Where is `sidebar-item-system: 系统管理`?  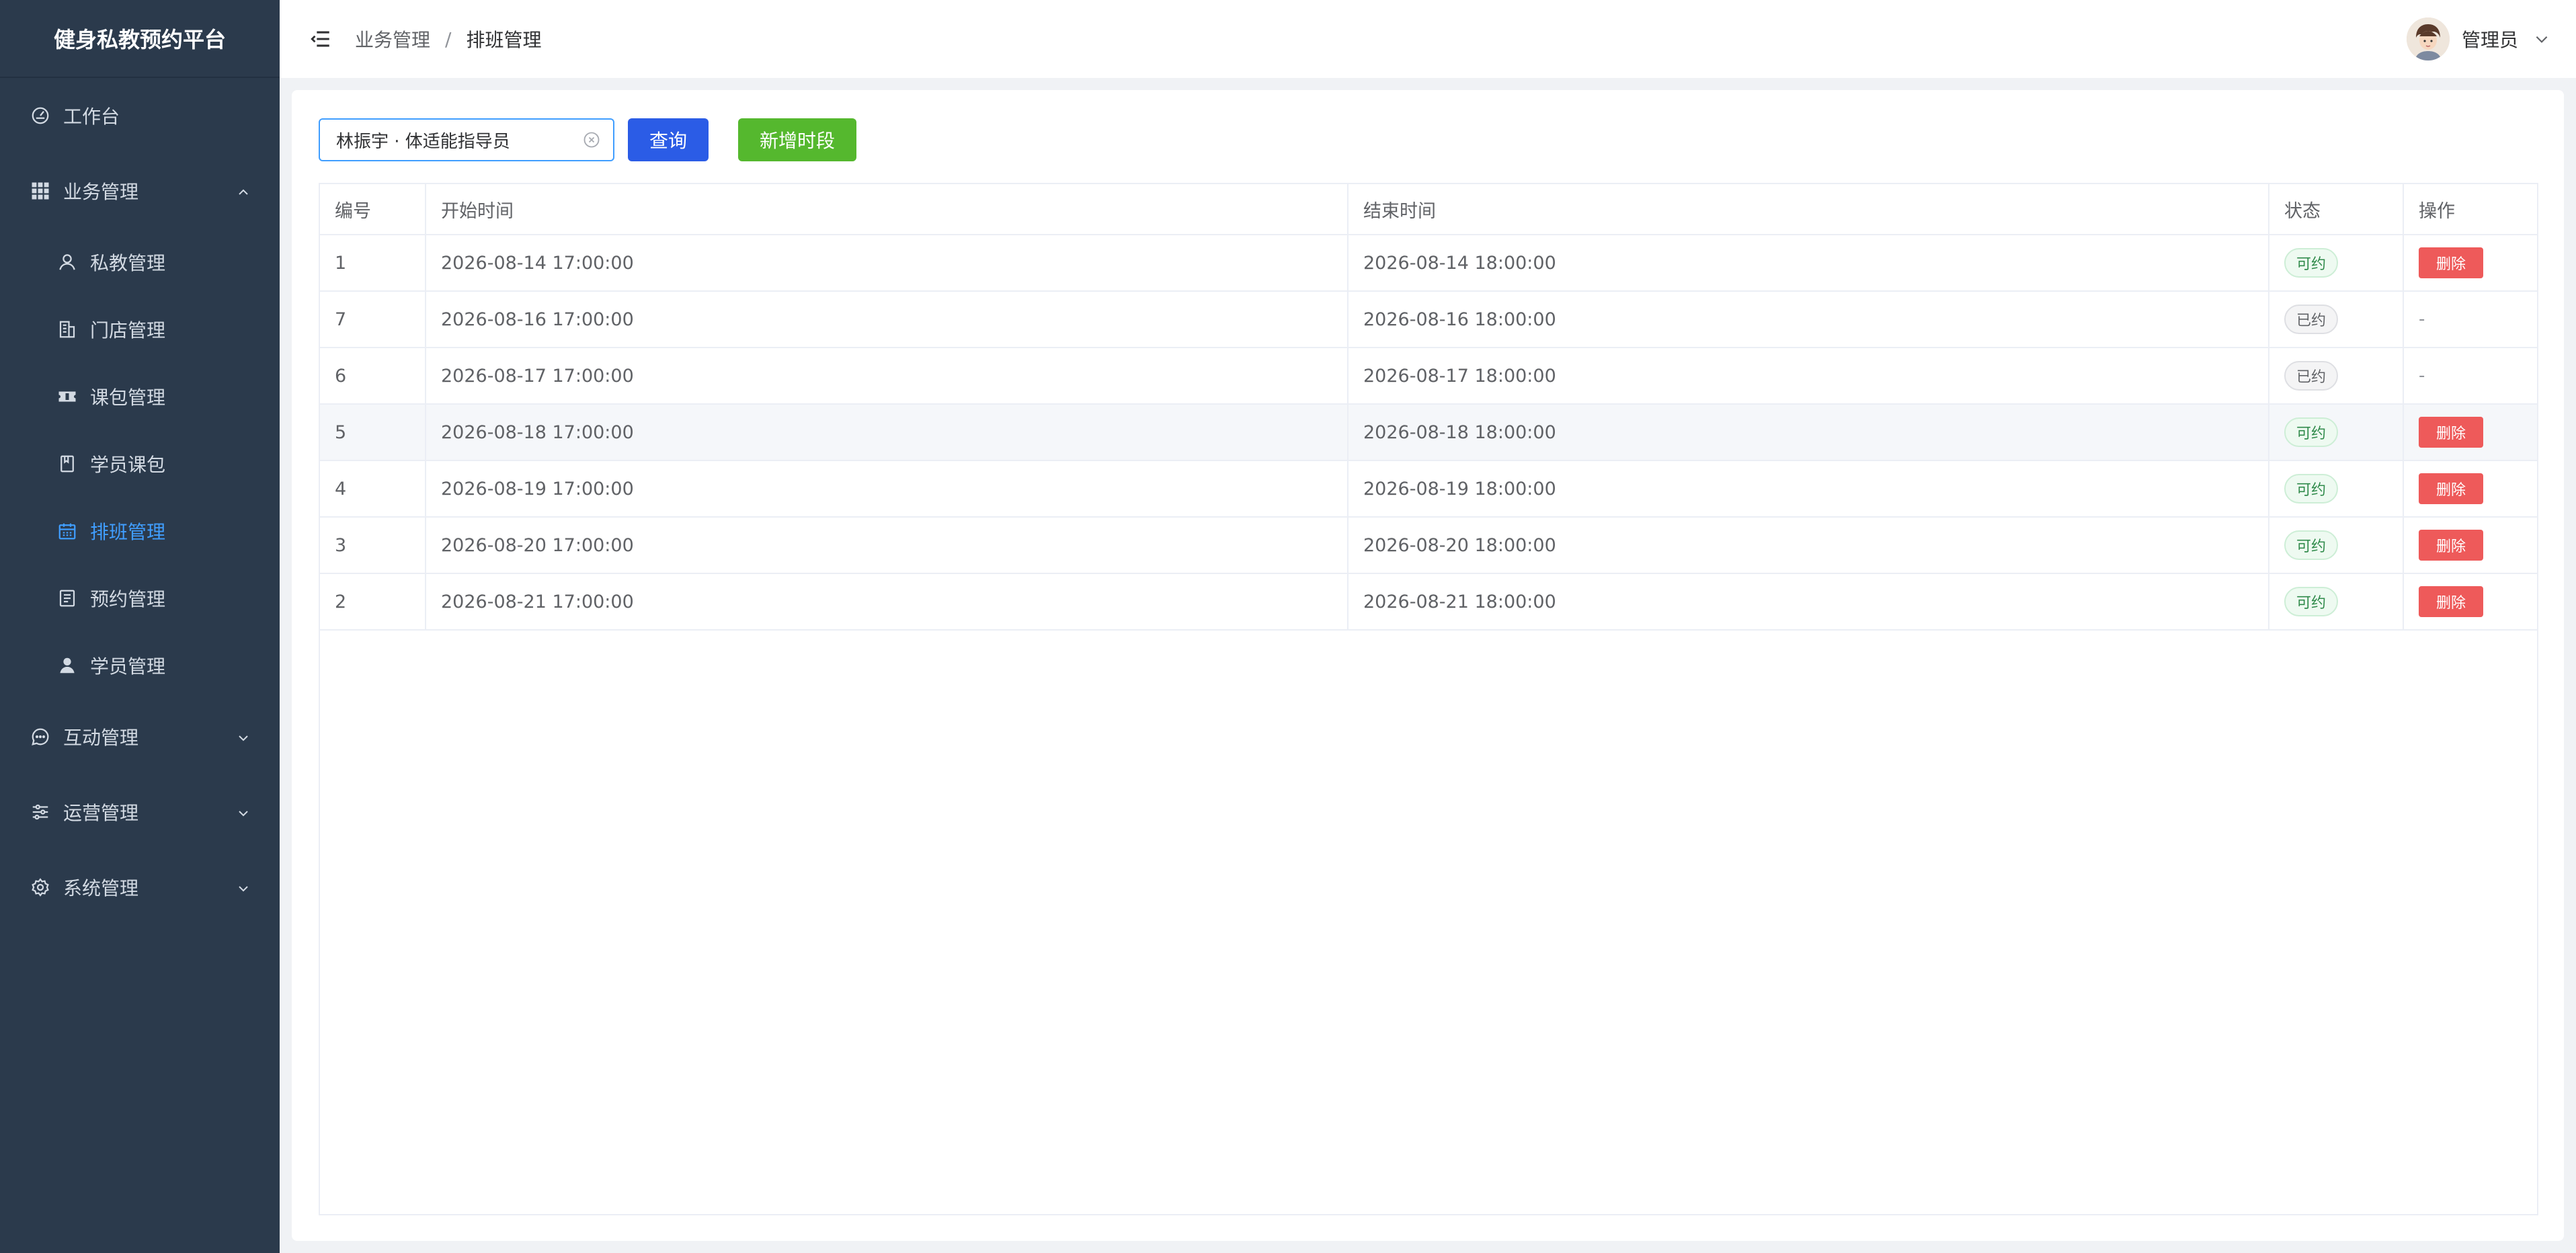 sidebar-item-system: 系统管理 is located at coordinates (140, 887).